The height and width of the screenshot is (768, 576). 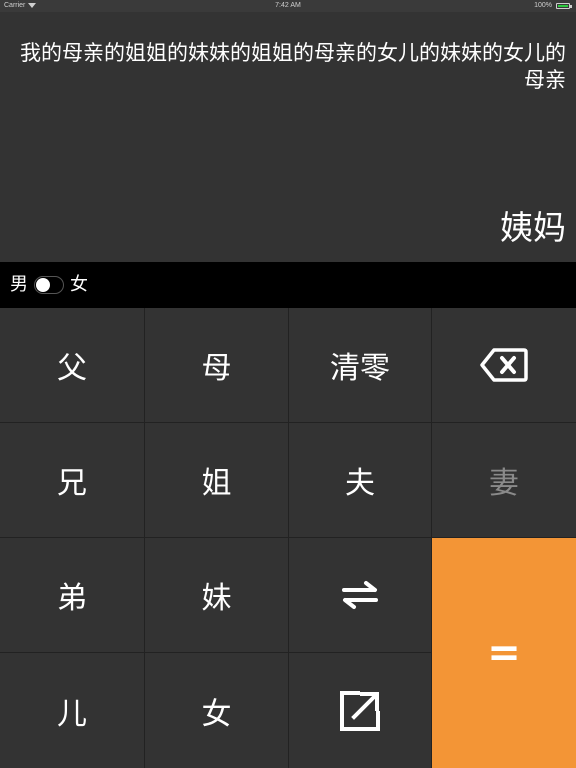 What do you see at coordinates (543, 5) in the screenshot?
I see `battery-percent: 100%` at bounding box center [543, 5].